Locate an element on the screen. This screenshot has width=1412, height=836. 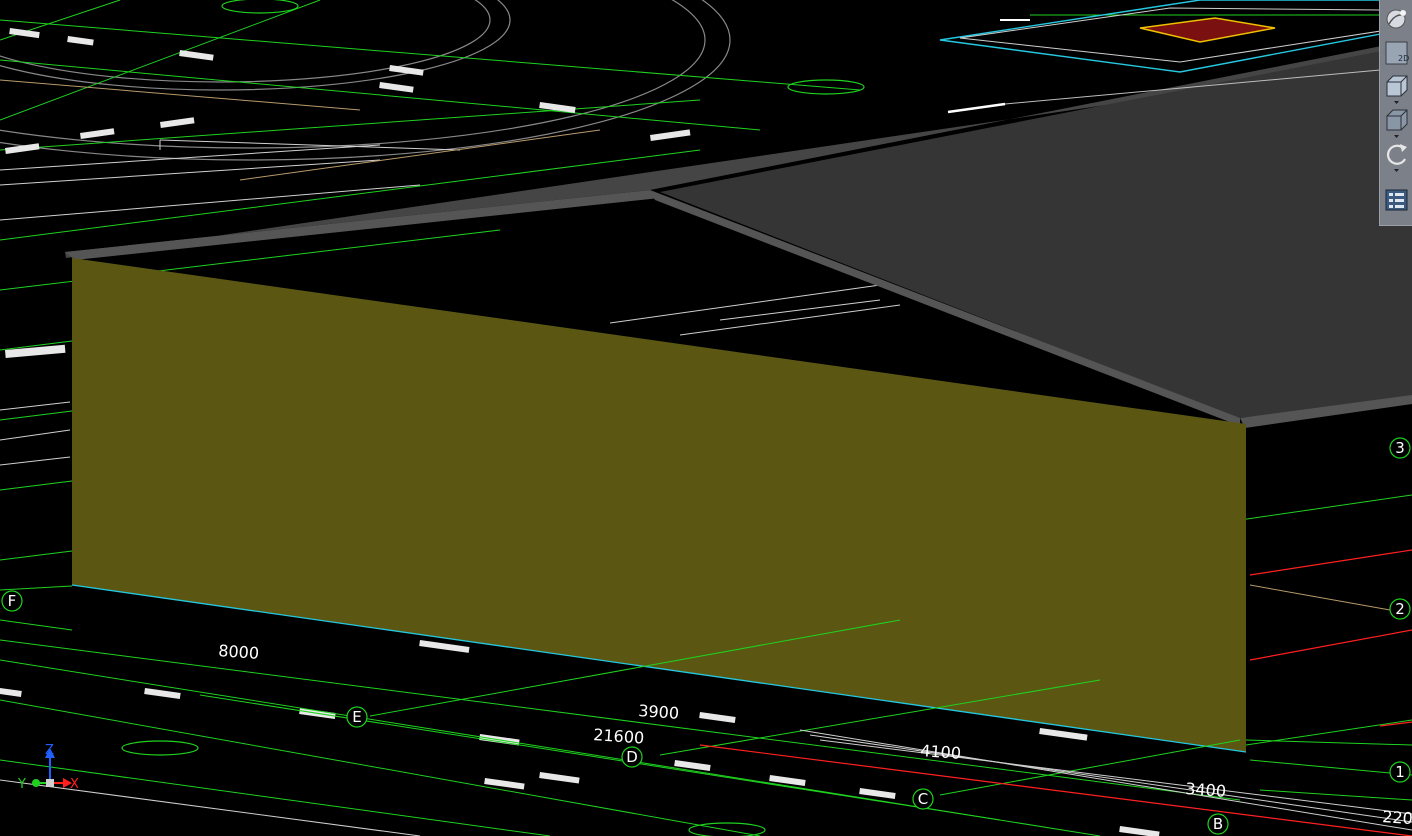
dim-3400: 3400 is located at coordinates (1206, 790).